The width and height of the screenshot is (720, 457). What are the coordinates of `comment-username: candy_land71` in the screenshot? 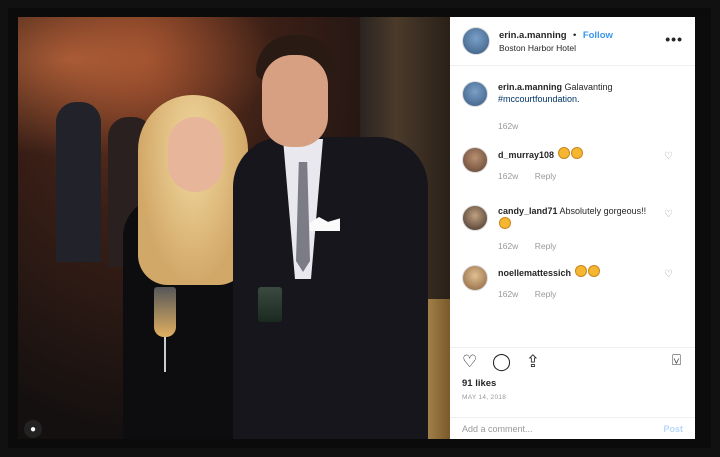 It's located at (528, 211).